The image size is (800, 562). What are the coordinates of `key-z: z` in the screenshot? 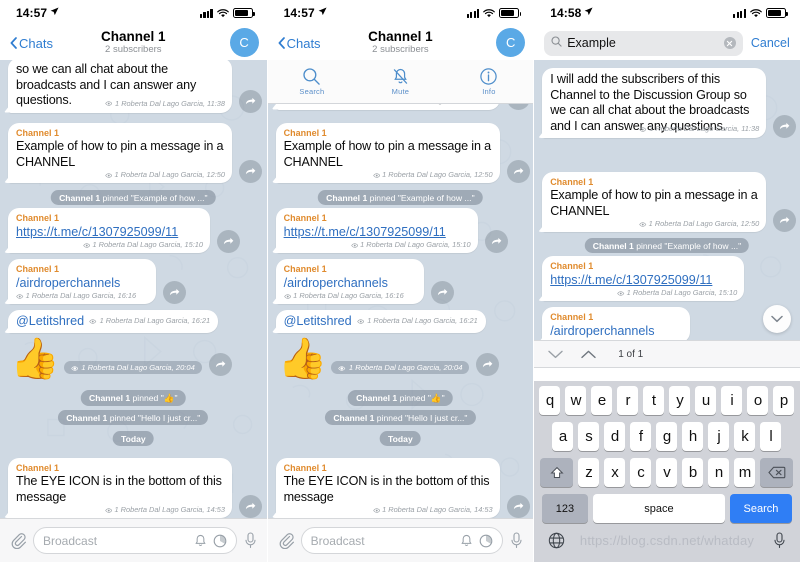 It's located at (589, 472).